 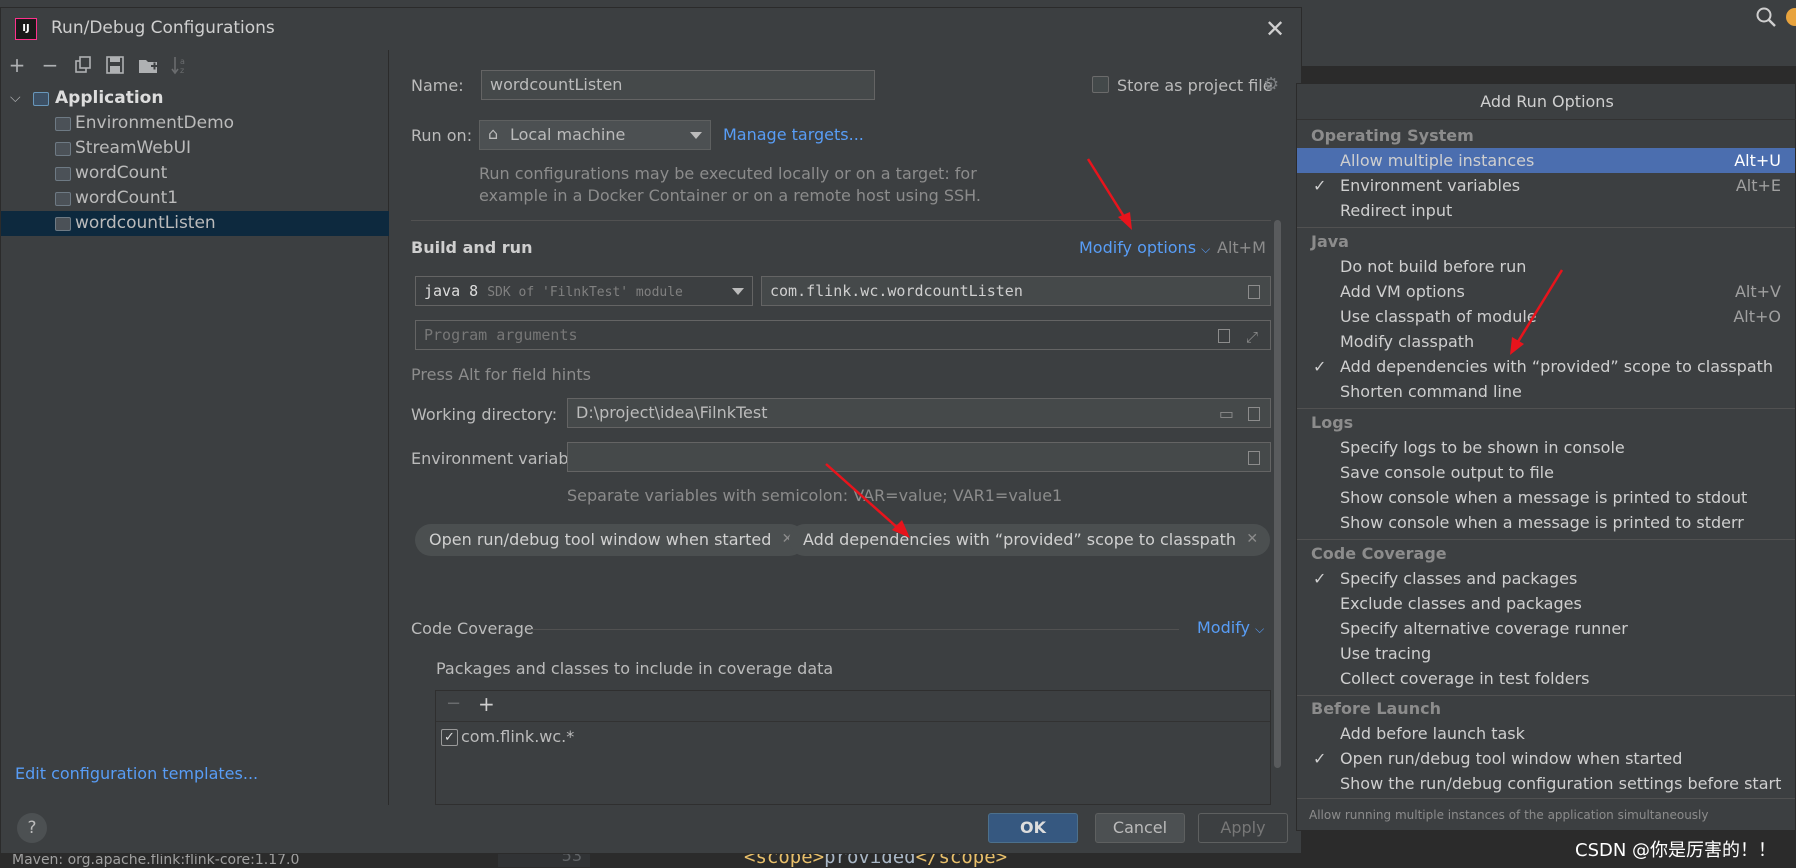 What do you see at coordinates (584, 291) in the screenshot?
I see `jre-select: java 8 SDK of 'FilnkTest' module` at bounding box center [584, 291].